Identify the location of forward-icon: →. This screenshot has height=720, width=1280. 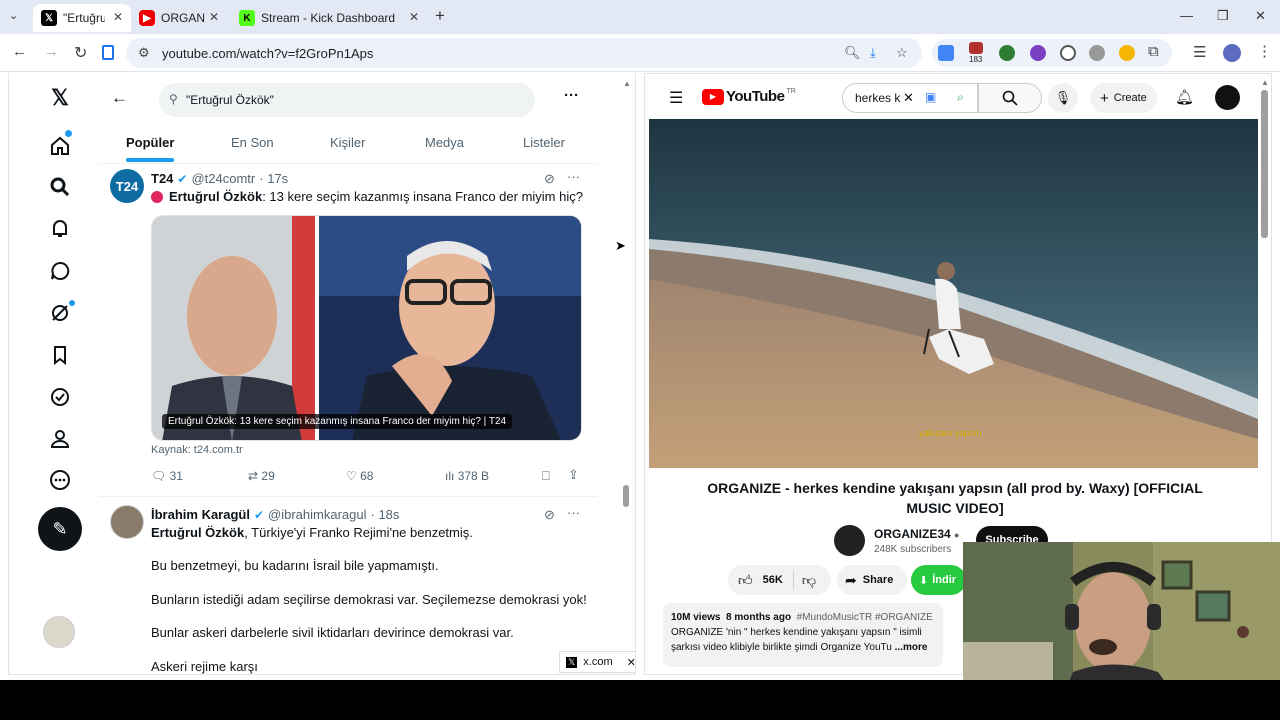
(51, 51).